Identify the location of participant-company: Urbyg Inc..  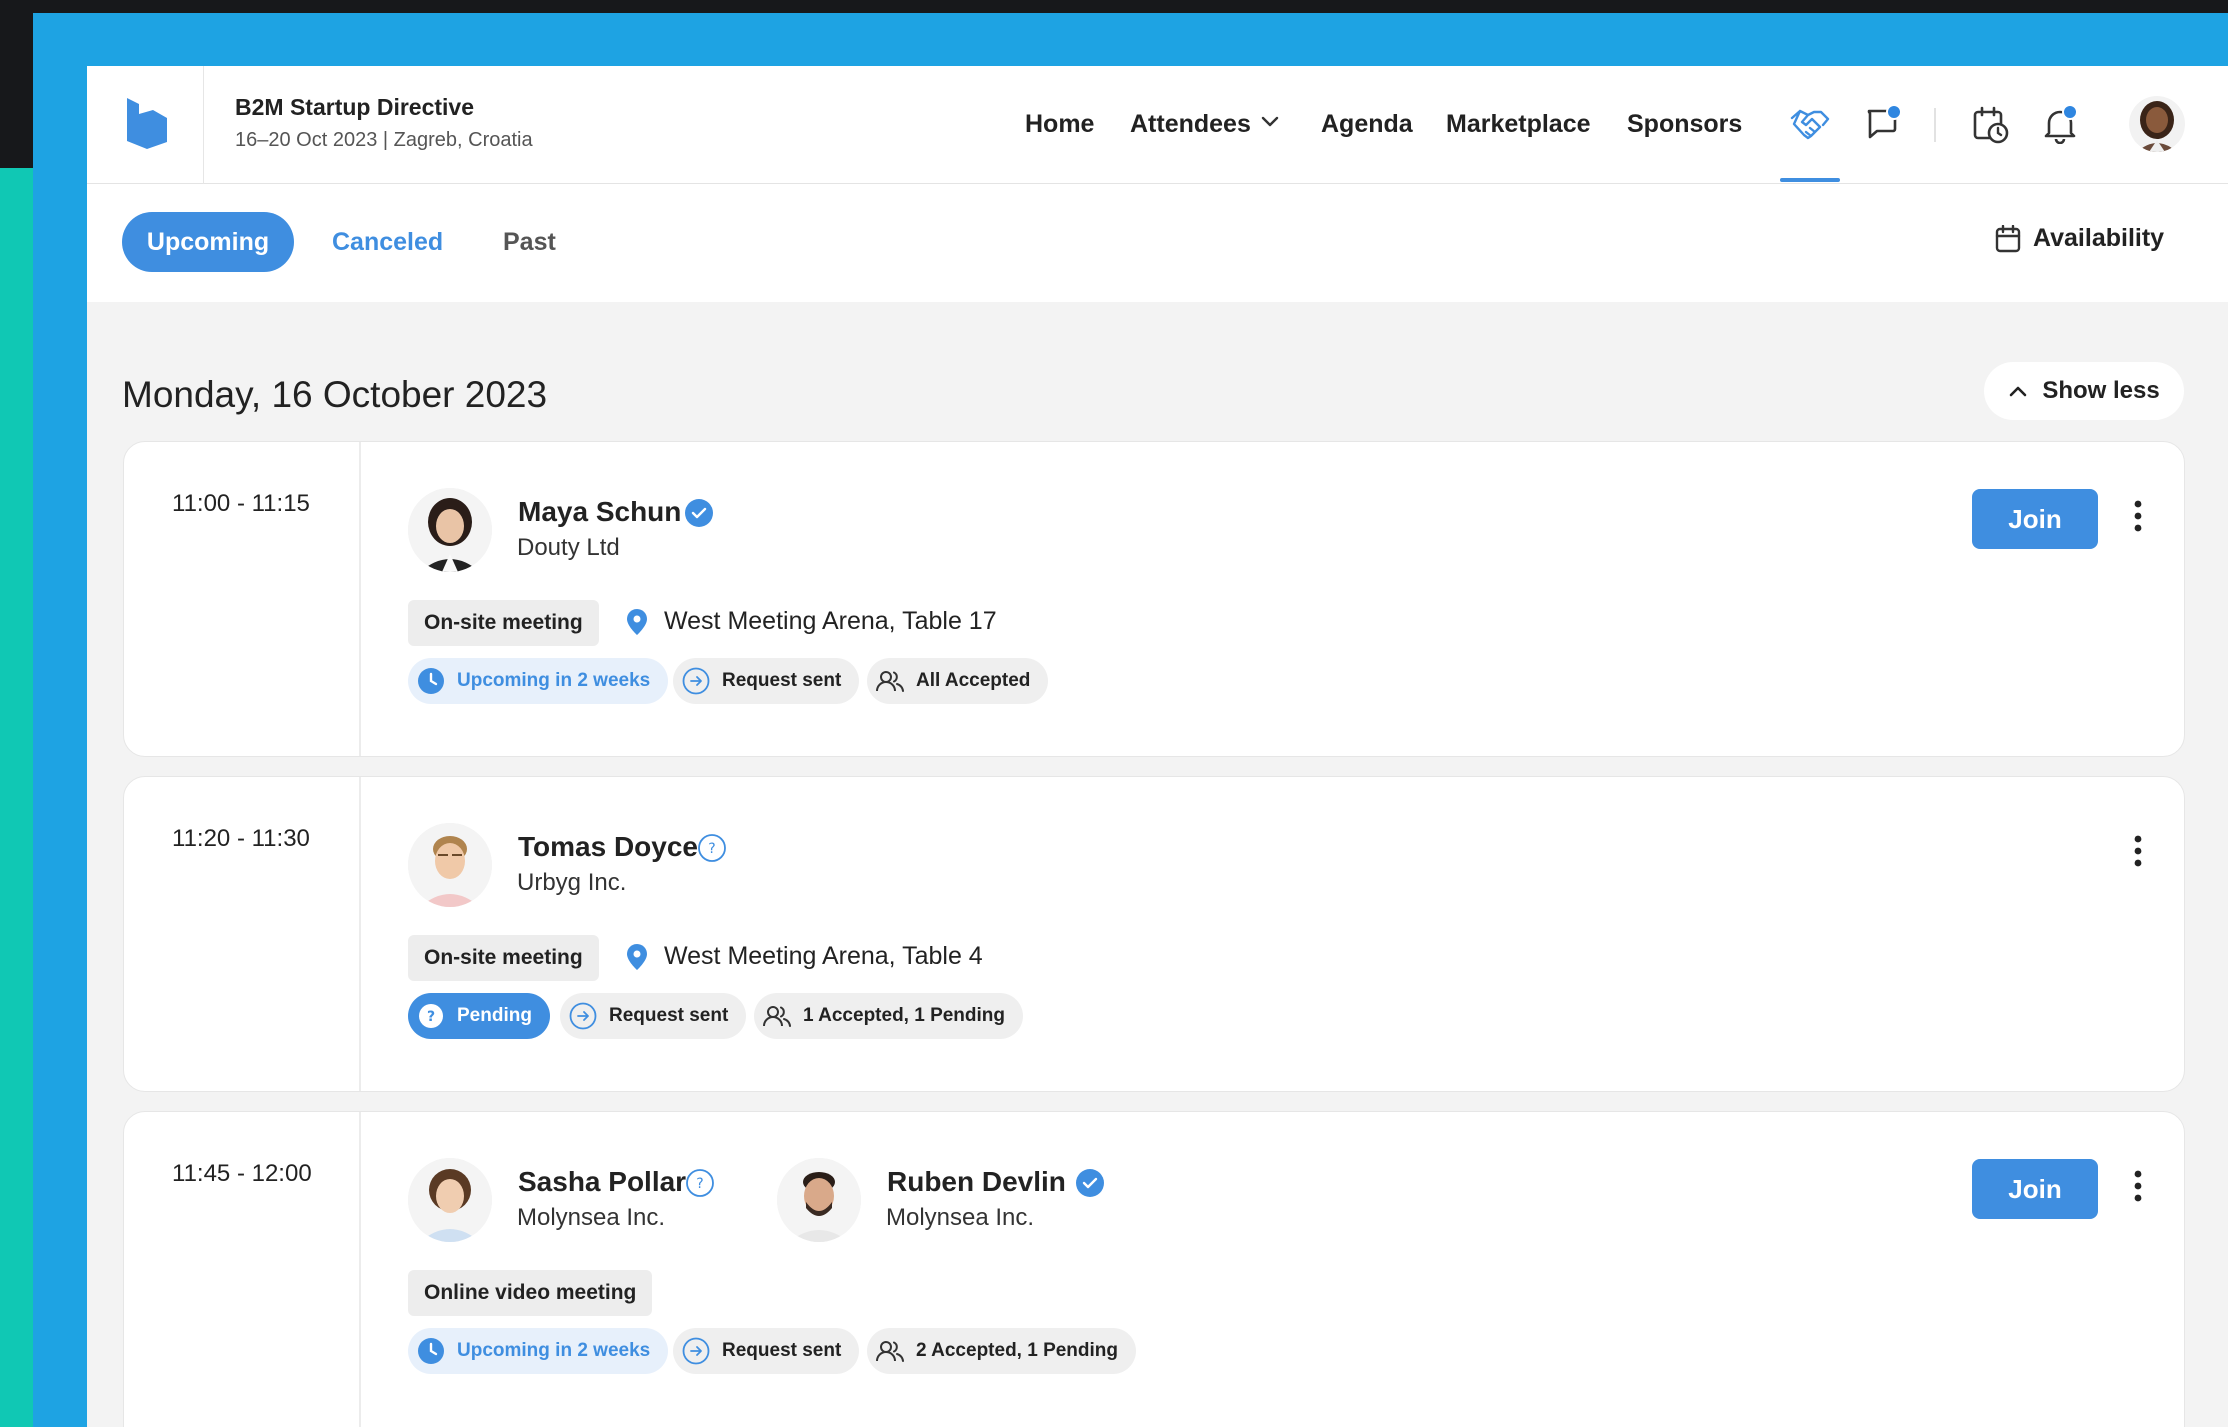
(572, 882).